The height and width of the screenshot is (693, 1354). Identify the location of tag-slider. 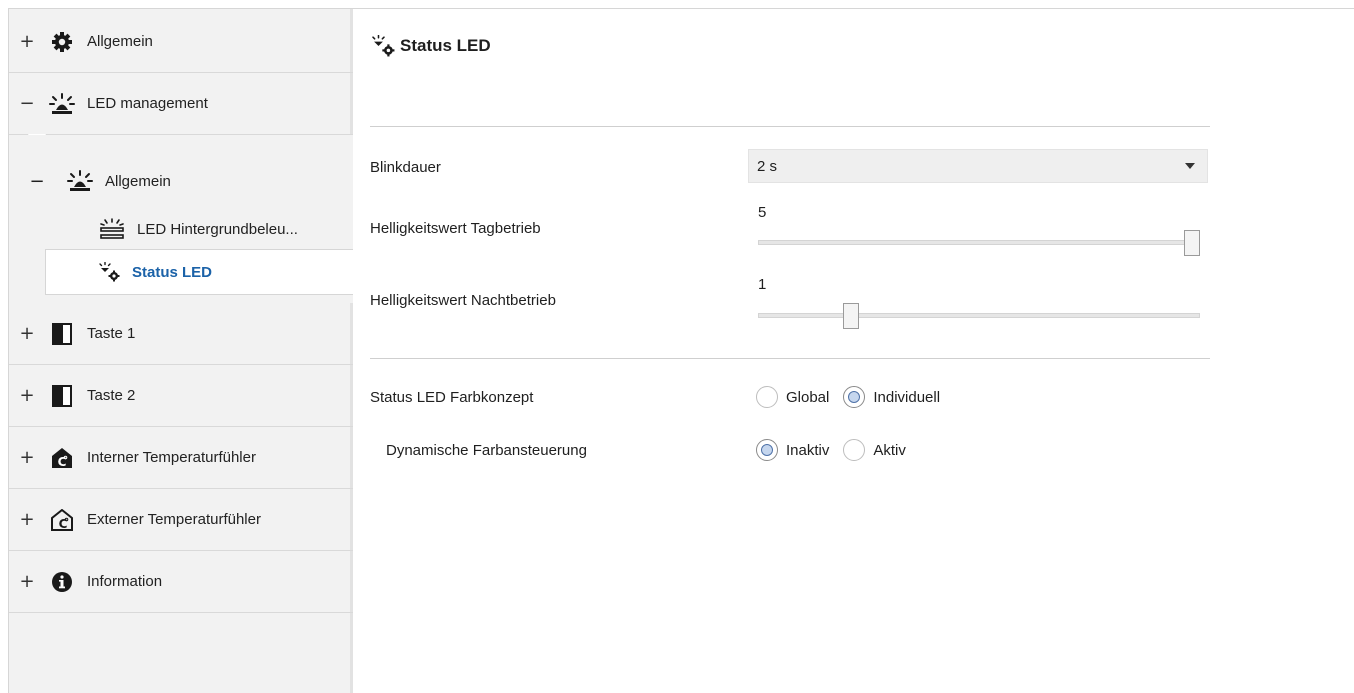
(979, 243).